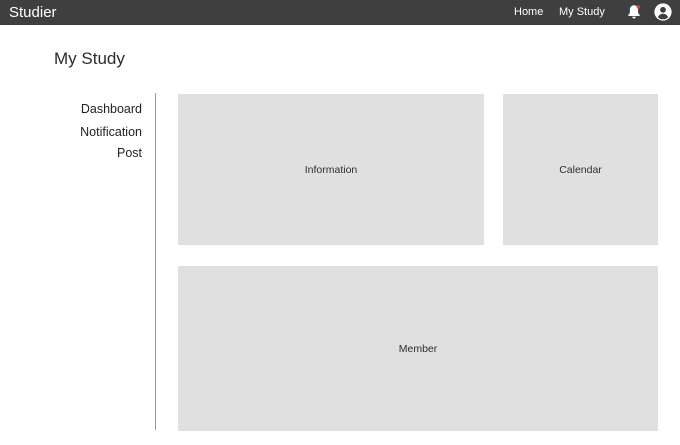 The image size is (680, 445). I want to click on member-panel-label: Member, so click(418, 348).